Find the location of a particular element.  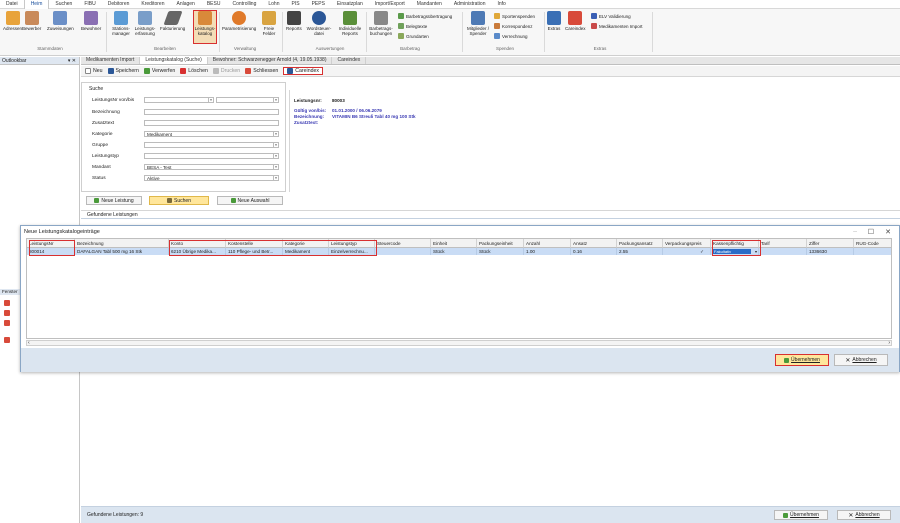

col-bezeichnung: Bezeichnung is located at coordinates (122, 243).